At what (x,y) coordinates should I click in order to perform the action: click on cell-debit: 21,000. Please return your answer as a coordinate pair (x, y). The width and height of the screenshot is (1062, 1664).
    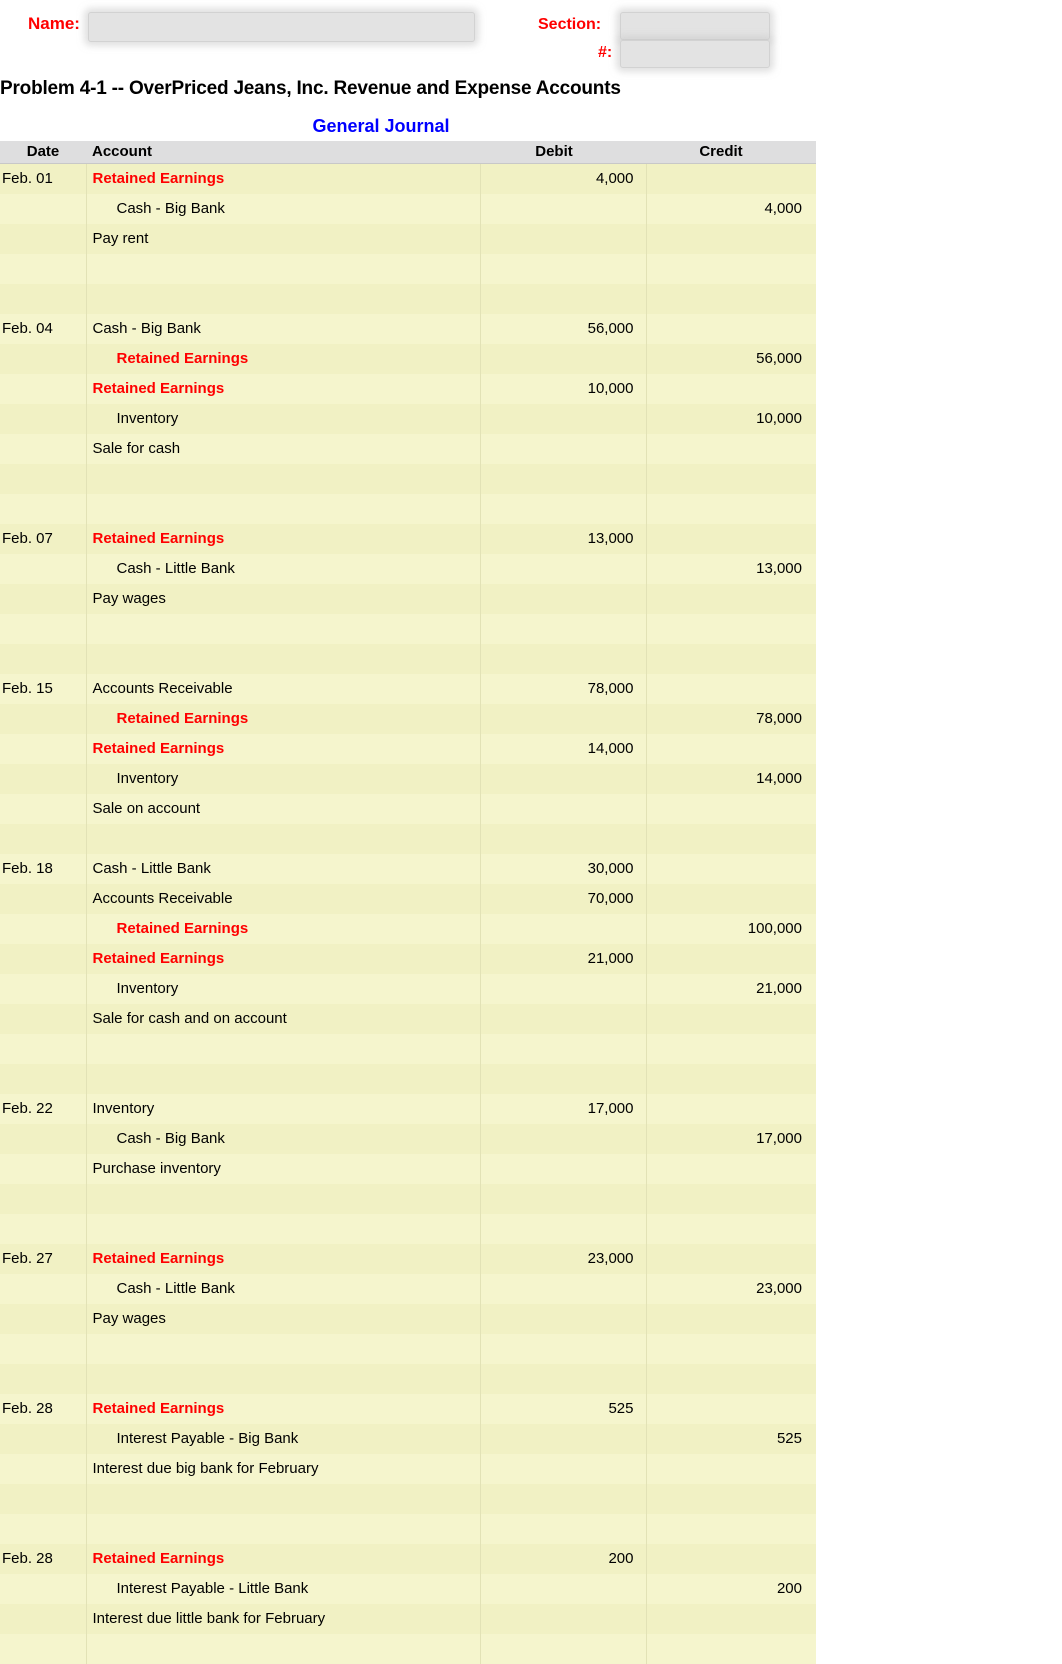
    Looking at the image, I should click on (563, 959).